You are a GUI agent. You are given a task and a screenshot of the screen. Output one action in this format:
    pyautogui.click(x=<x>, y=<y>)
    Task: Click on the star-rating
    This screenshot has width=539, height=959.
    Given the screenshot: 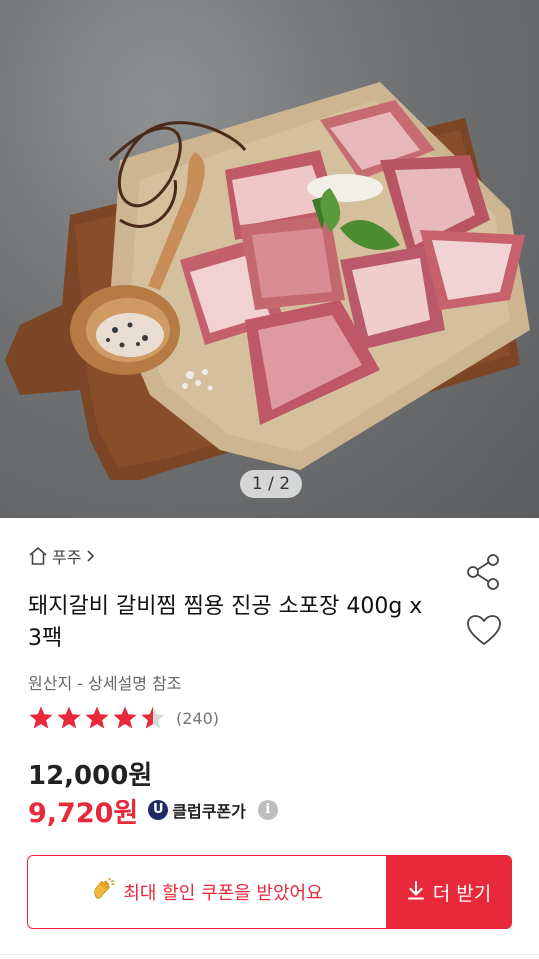 What is the action you would take?
    pyautogui.click(x=99, y=718)
    